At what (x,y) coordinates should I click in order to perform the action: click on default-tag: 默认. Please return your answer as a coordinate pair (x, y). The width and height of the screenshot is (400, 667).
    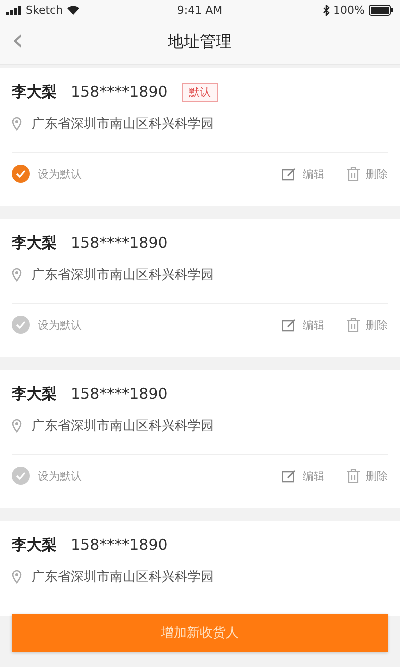
    Looking at the image, I should click on (200, 92).